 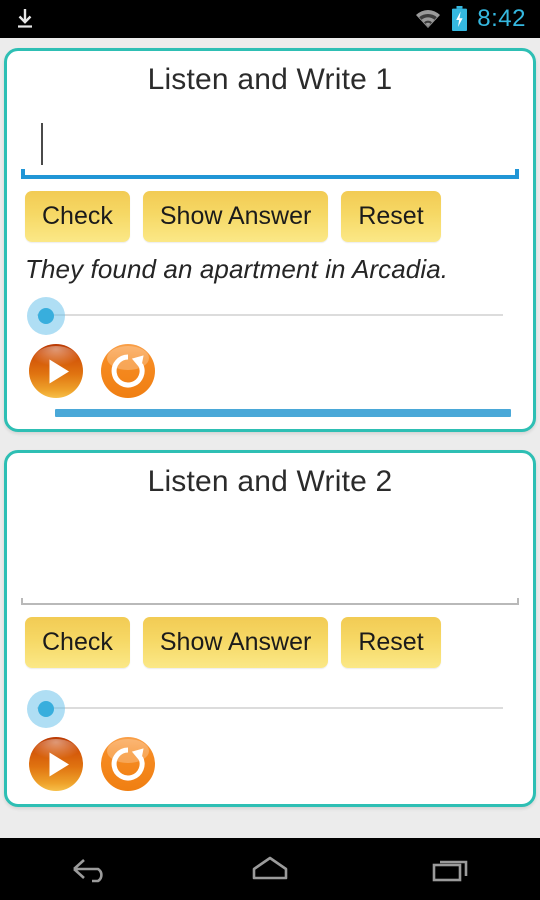 I want to click on home-button, so click(x=270, y=869).